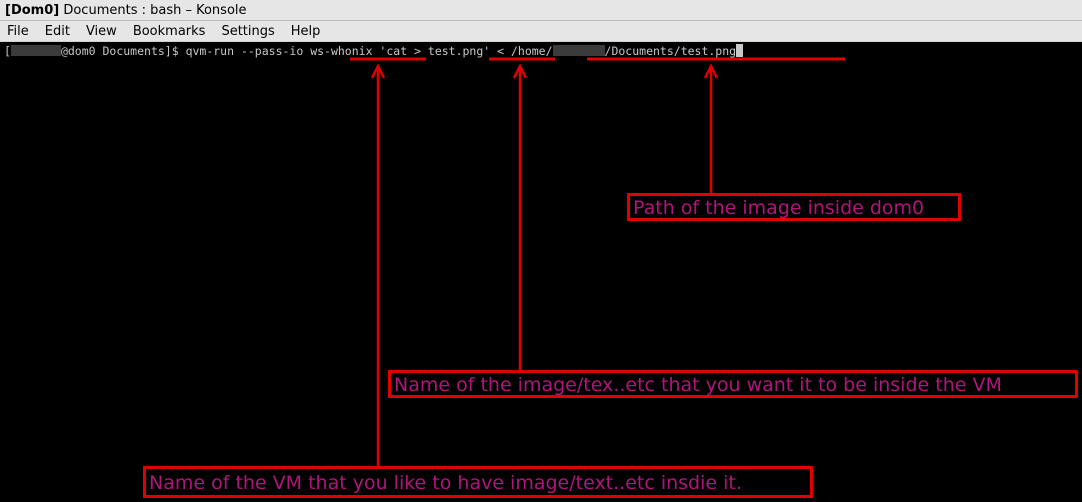 This screenshot has height=502, width=1082. I want to click on command-quote: ' <, so click(497, 51).